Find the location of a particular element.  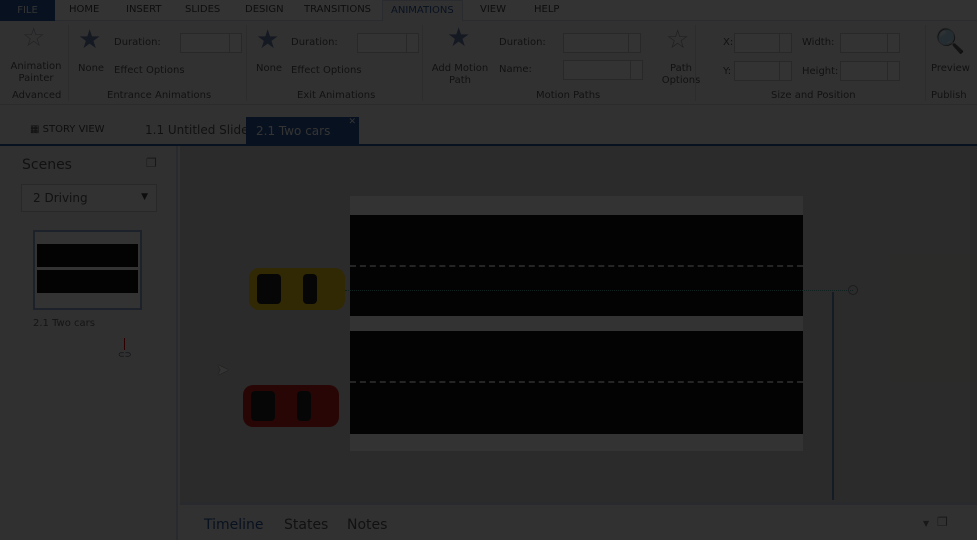

tab-insert: INSERT is located at coordinates (143, 9).